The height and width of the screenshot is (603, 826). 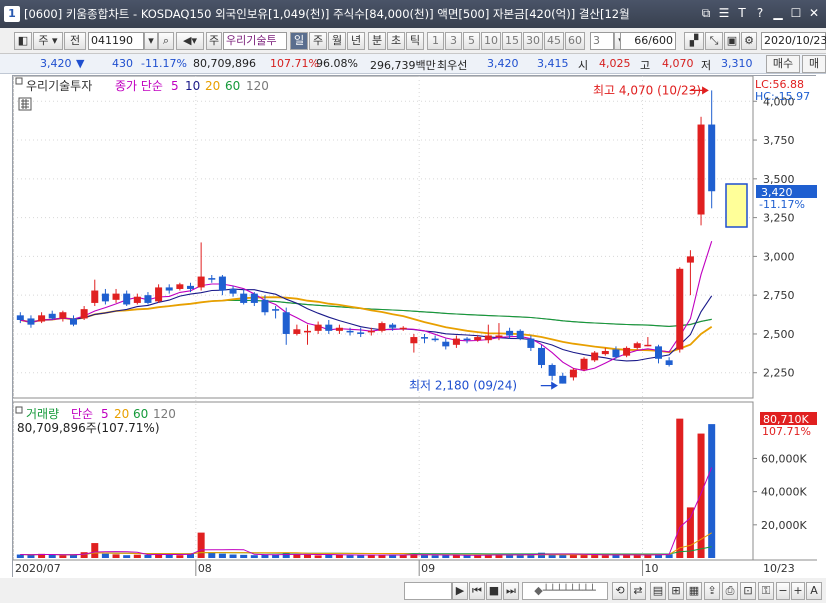 I want to click on search-icon: ⌕, so click(x=166, y=41).